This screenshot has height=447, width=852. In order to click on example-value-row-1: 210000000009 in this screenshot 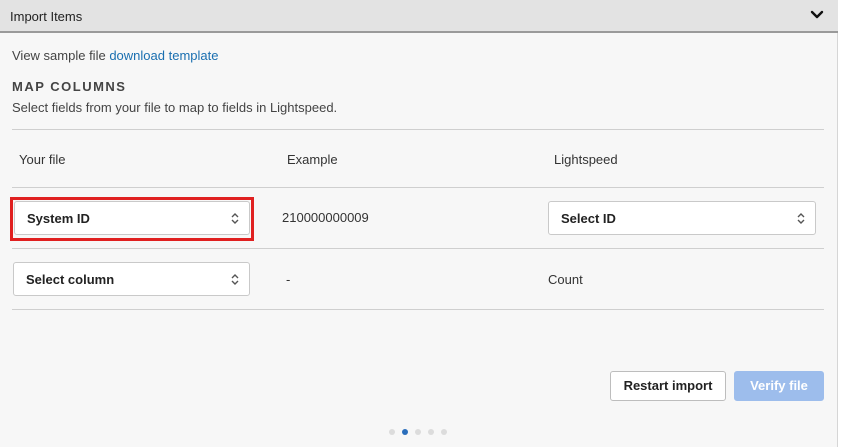, I will do `click(325, 217)`.